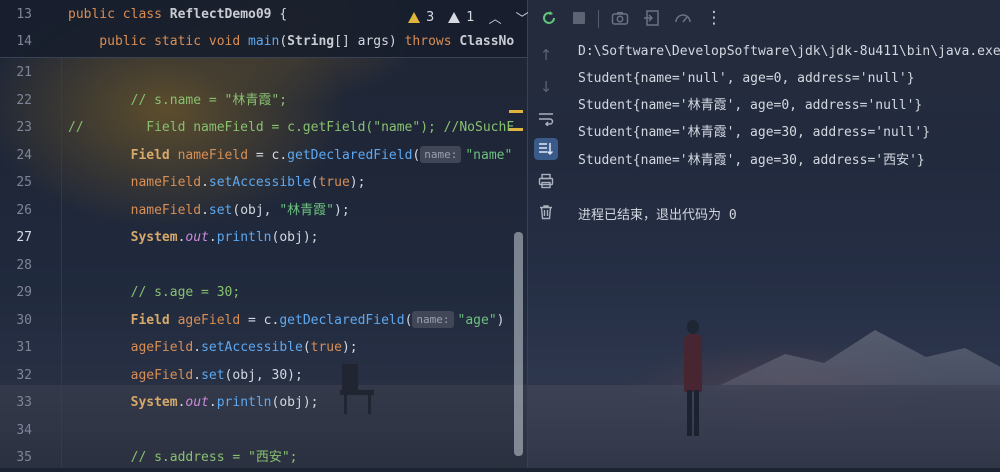 The height and width of the screenshot is (472, 1000). I want to click on code-line: 28, so click(255, 266).